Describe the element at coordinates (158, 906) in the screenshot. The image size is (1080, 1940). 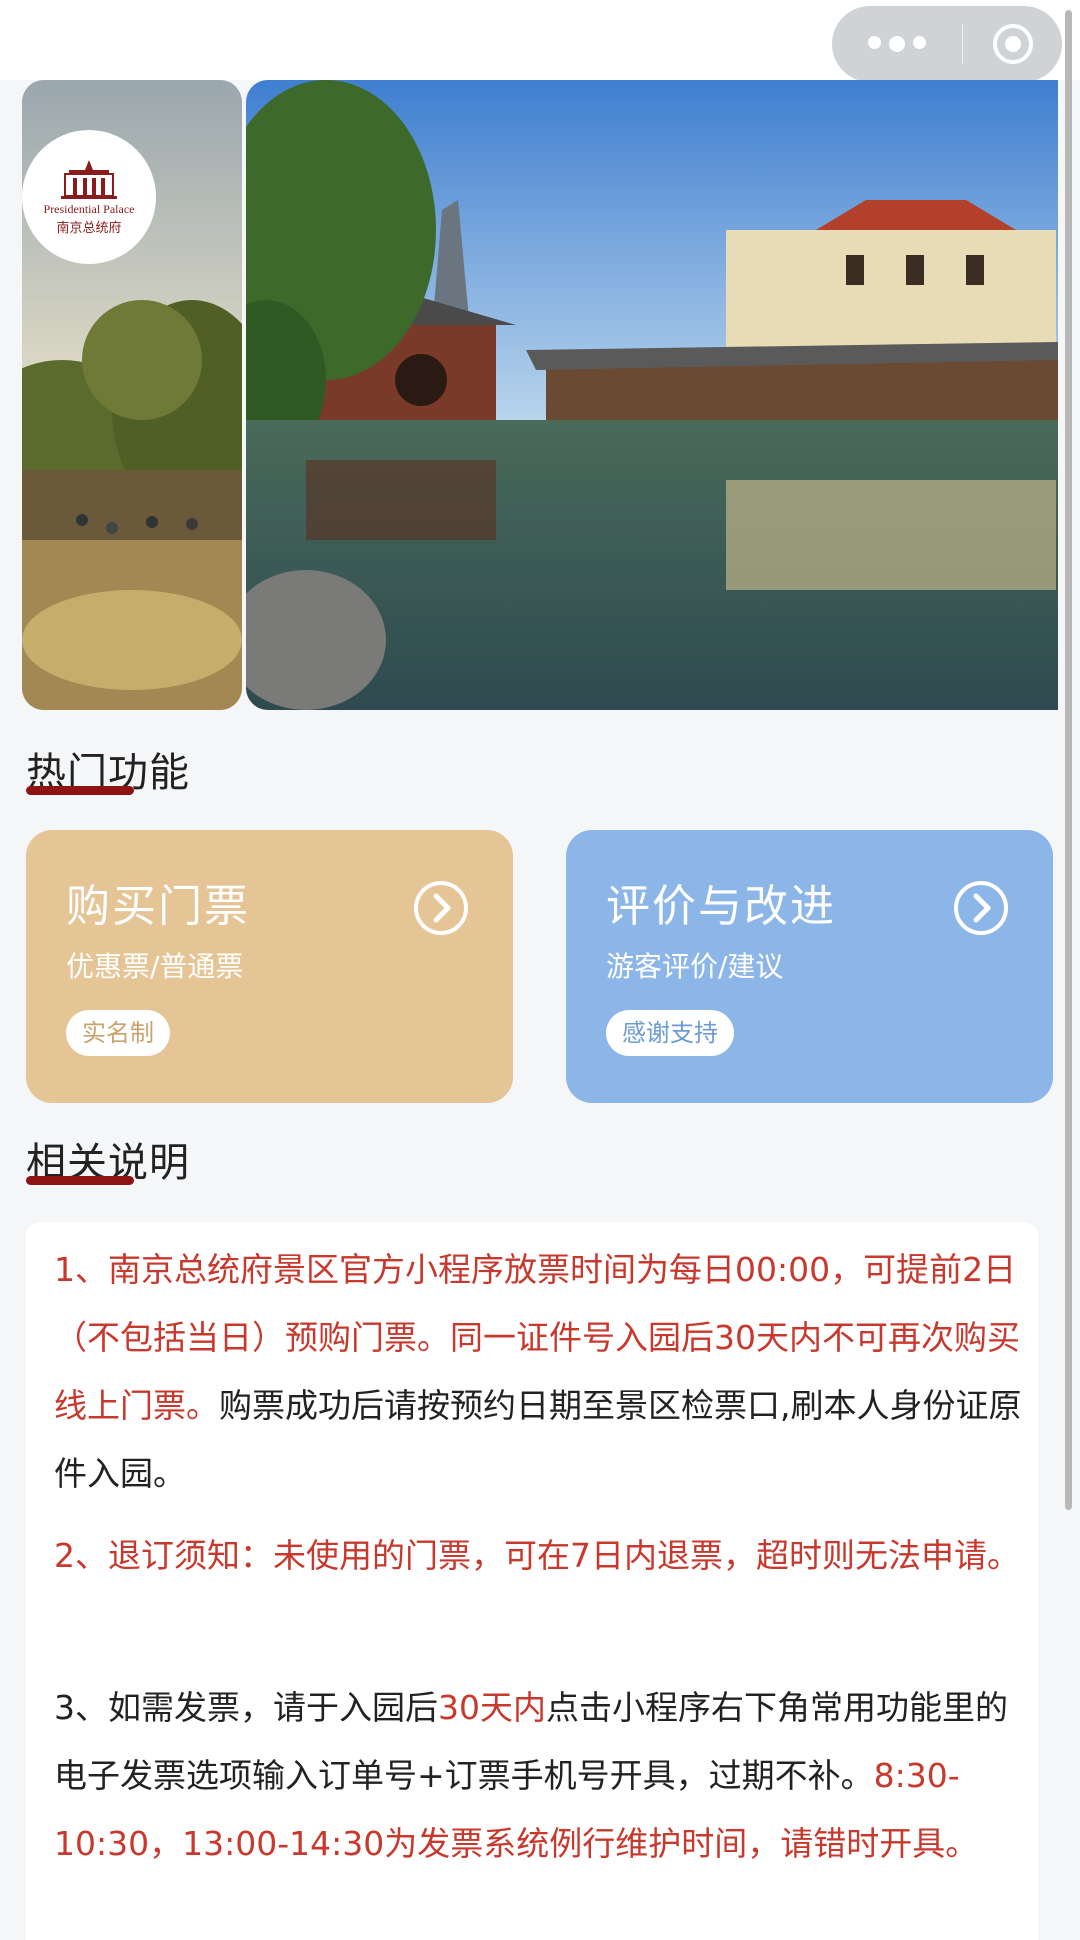
I see `buy-ticket-title: 购买门票` at that location.